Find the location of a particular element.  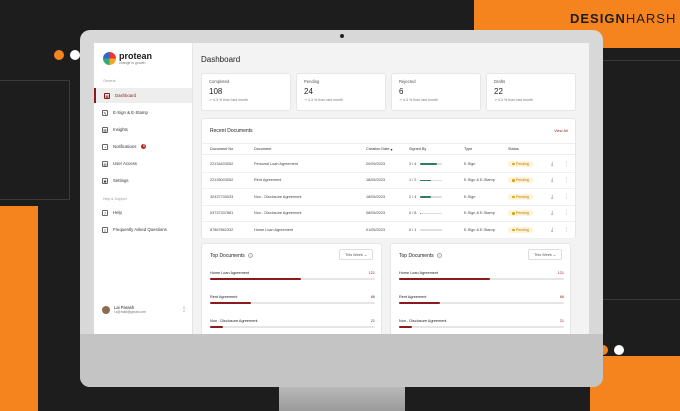

creation-date: 08/05/2023 is located at coordinates (376, 213).